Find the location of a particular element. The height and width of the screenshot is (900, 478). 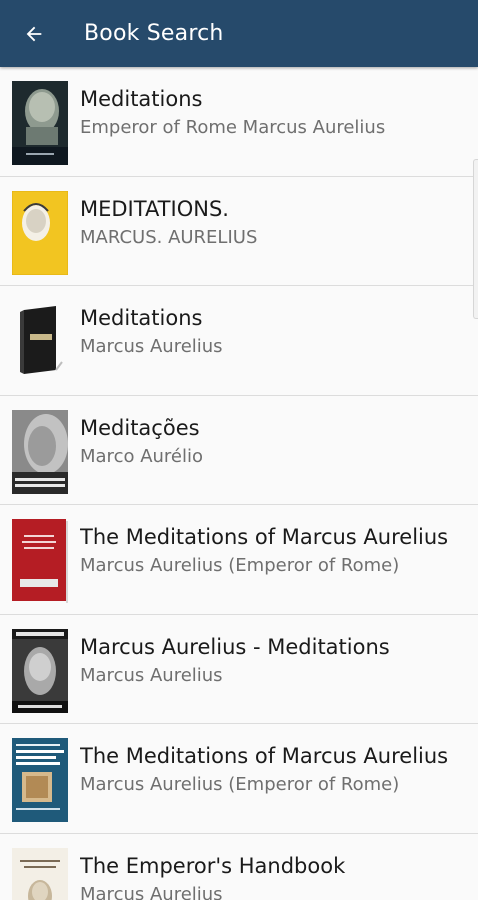

book-author: MARCUS. AURELIUS is located at coordinates (169, 237).